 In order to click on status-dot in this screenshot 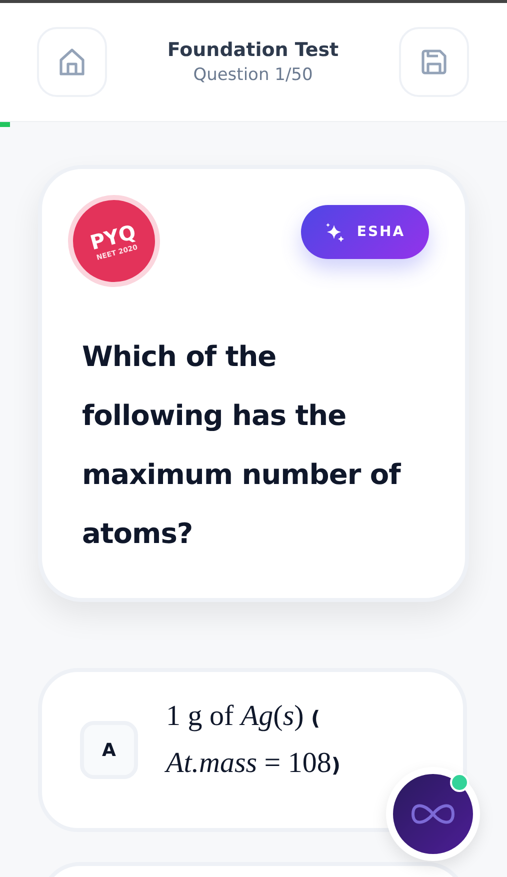, I will do `click(459, 782)`.